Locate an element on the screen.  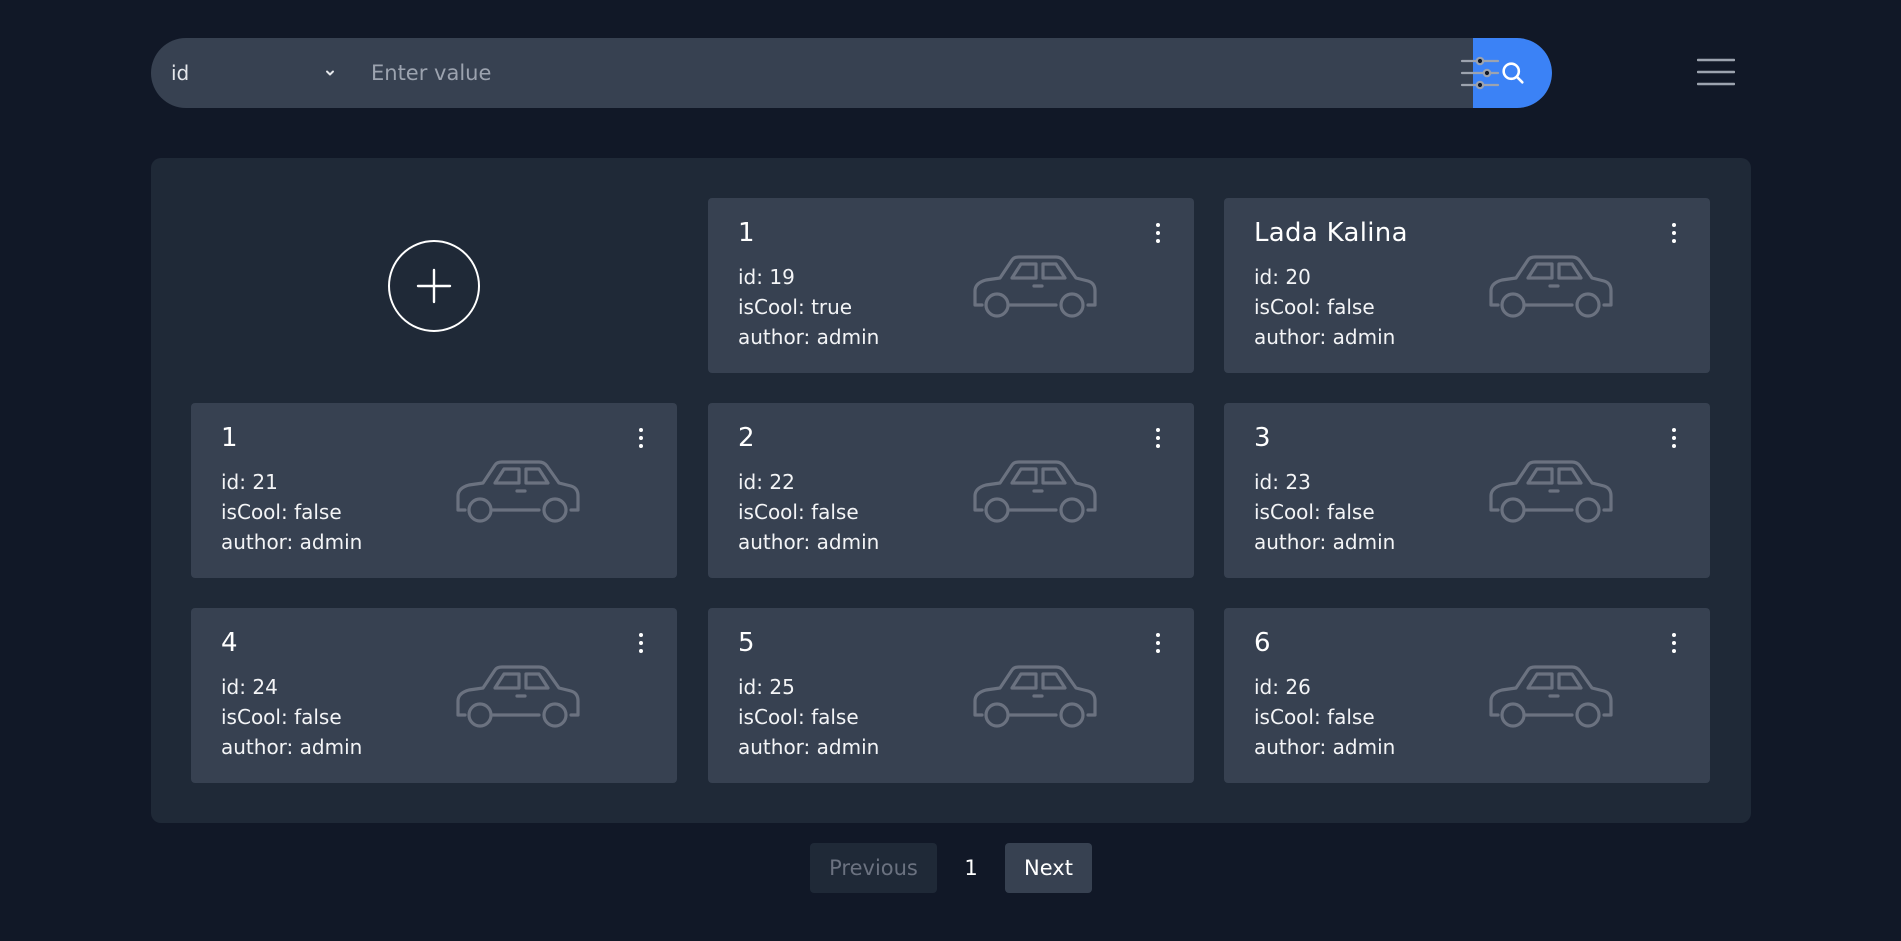
car-card: 1 id: 19 isCool: true author: admin is located at coordinates (951, 285).